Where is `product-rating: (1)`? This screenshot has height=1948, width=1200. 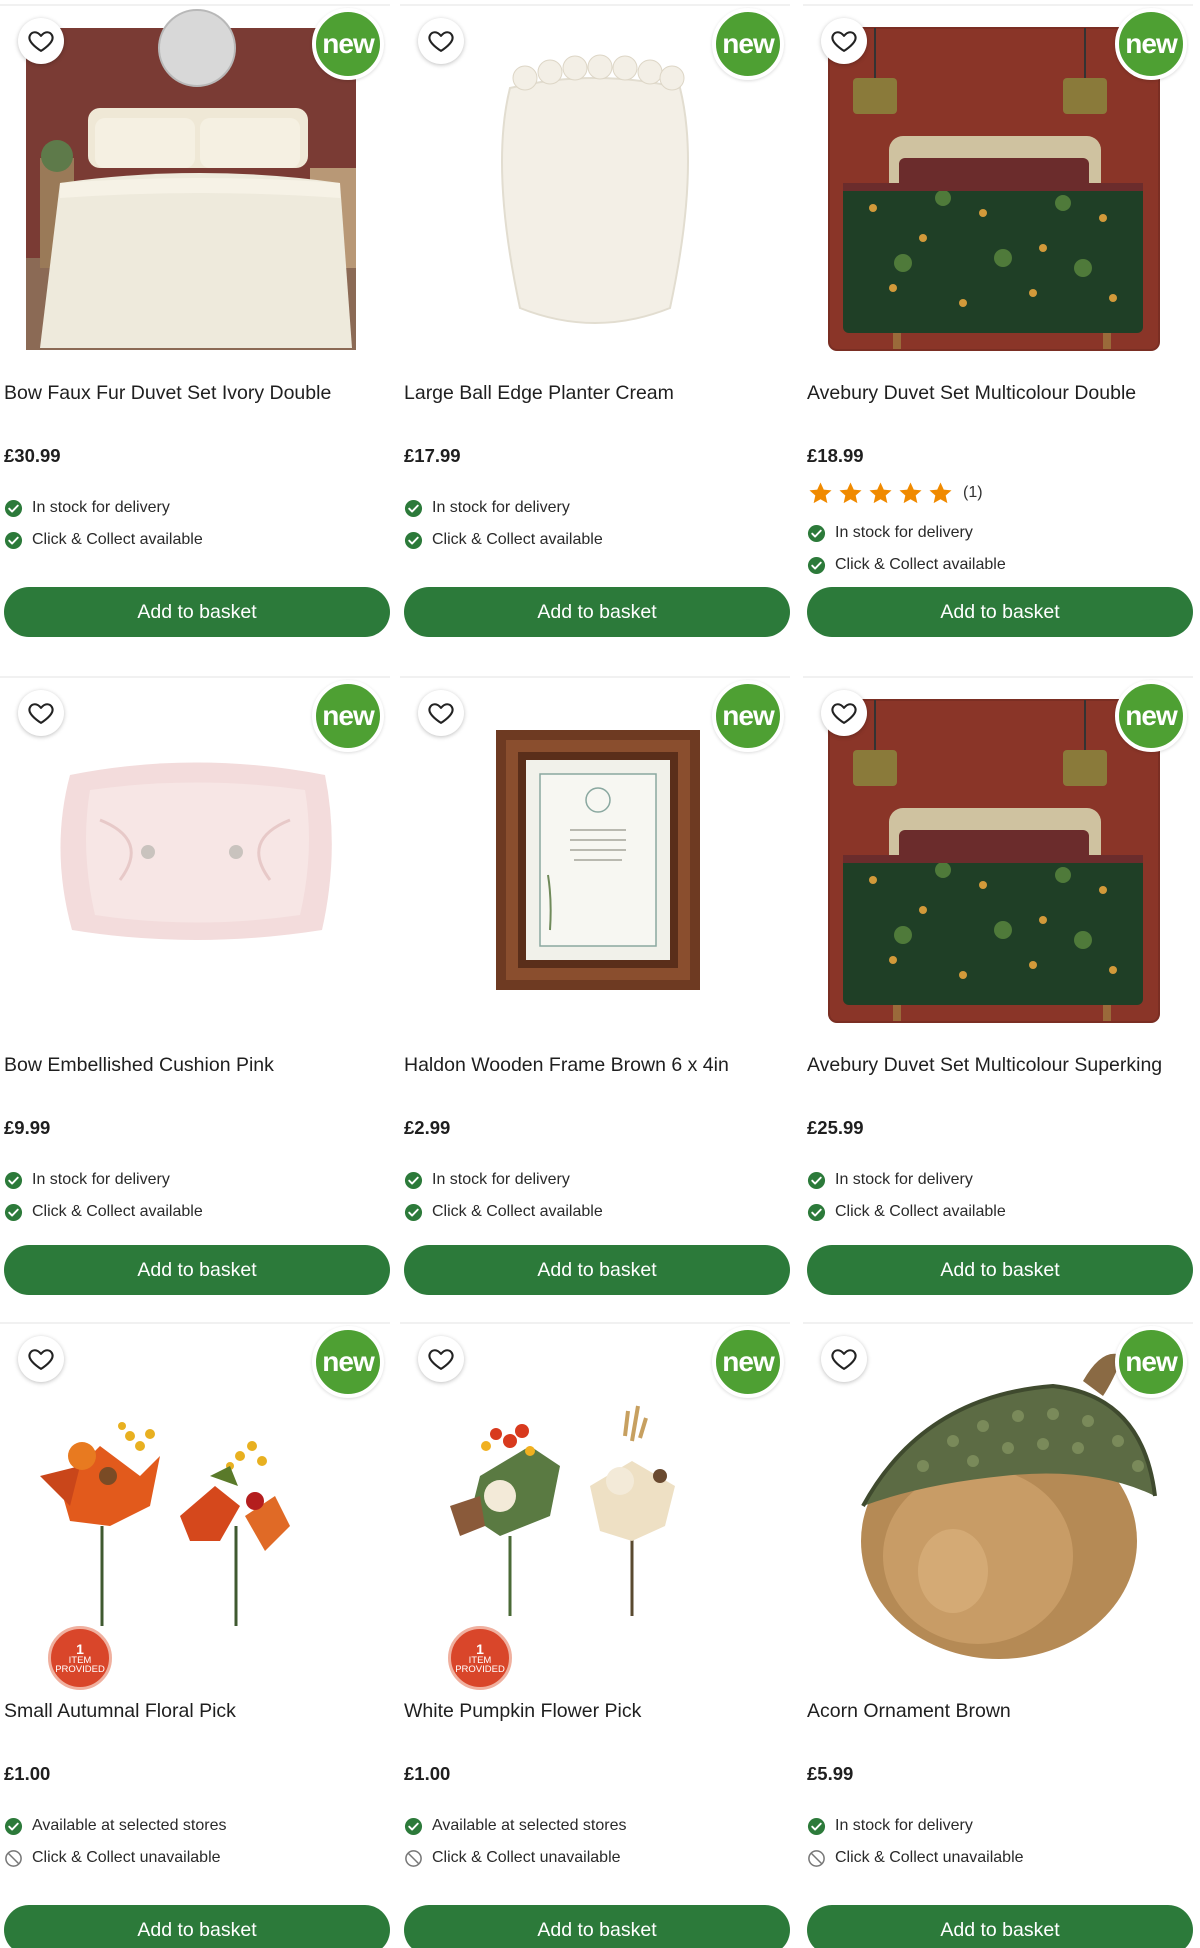
product-rating: (1) is located at coordinates (895, 493).